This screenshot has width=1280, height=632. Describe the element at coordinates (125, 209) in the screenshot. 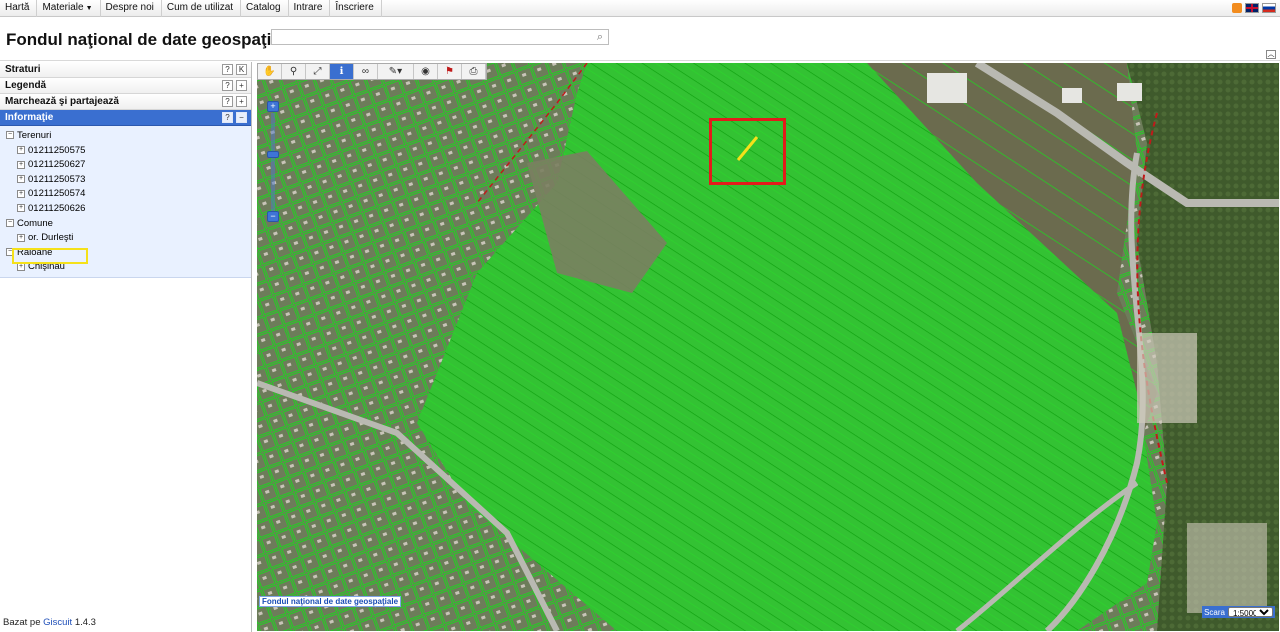

I see `tree-node-parcel: +01211250626` at that location.